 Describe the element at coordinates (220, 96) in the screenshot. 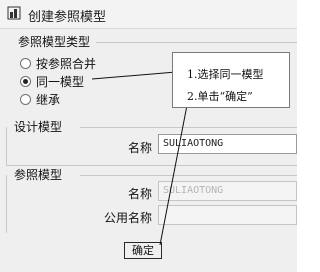

I see `annotation-step-2: 2.单击“确定”` at that location.